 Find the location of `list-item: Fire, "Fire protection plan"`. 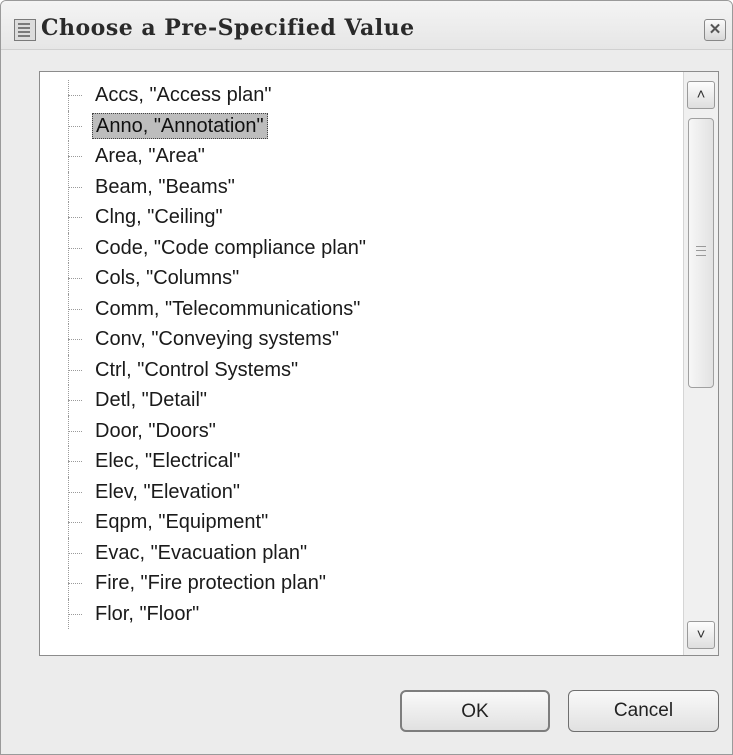

list-item: Fire, "Fire protection plan" is located at coordinates (360, 583).